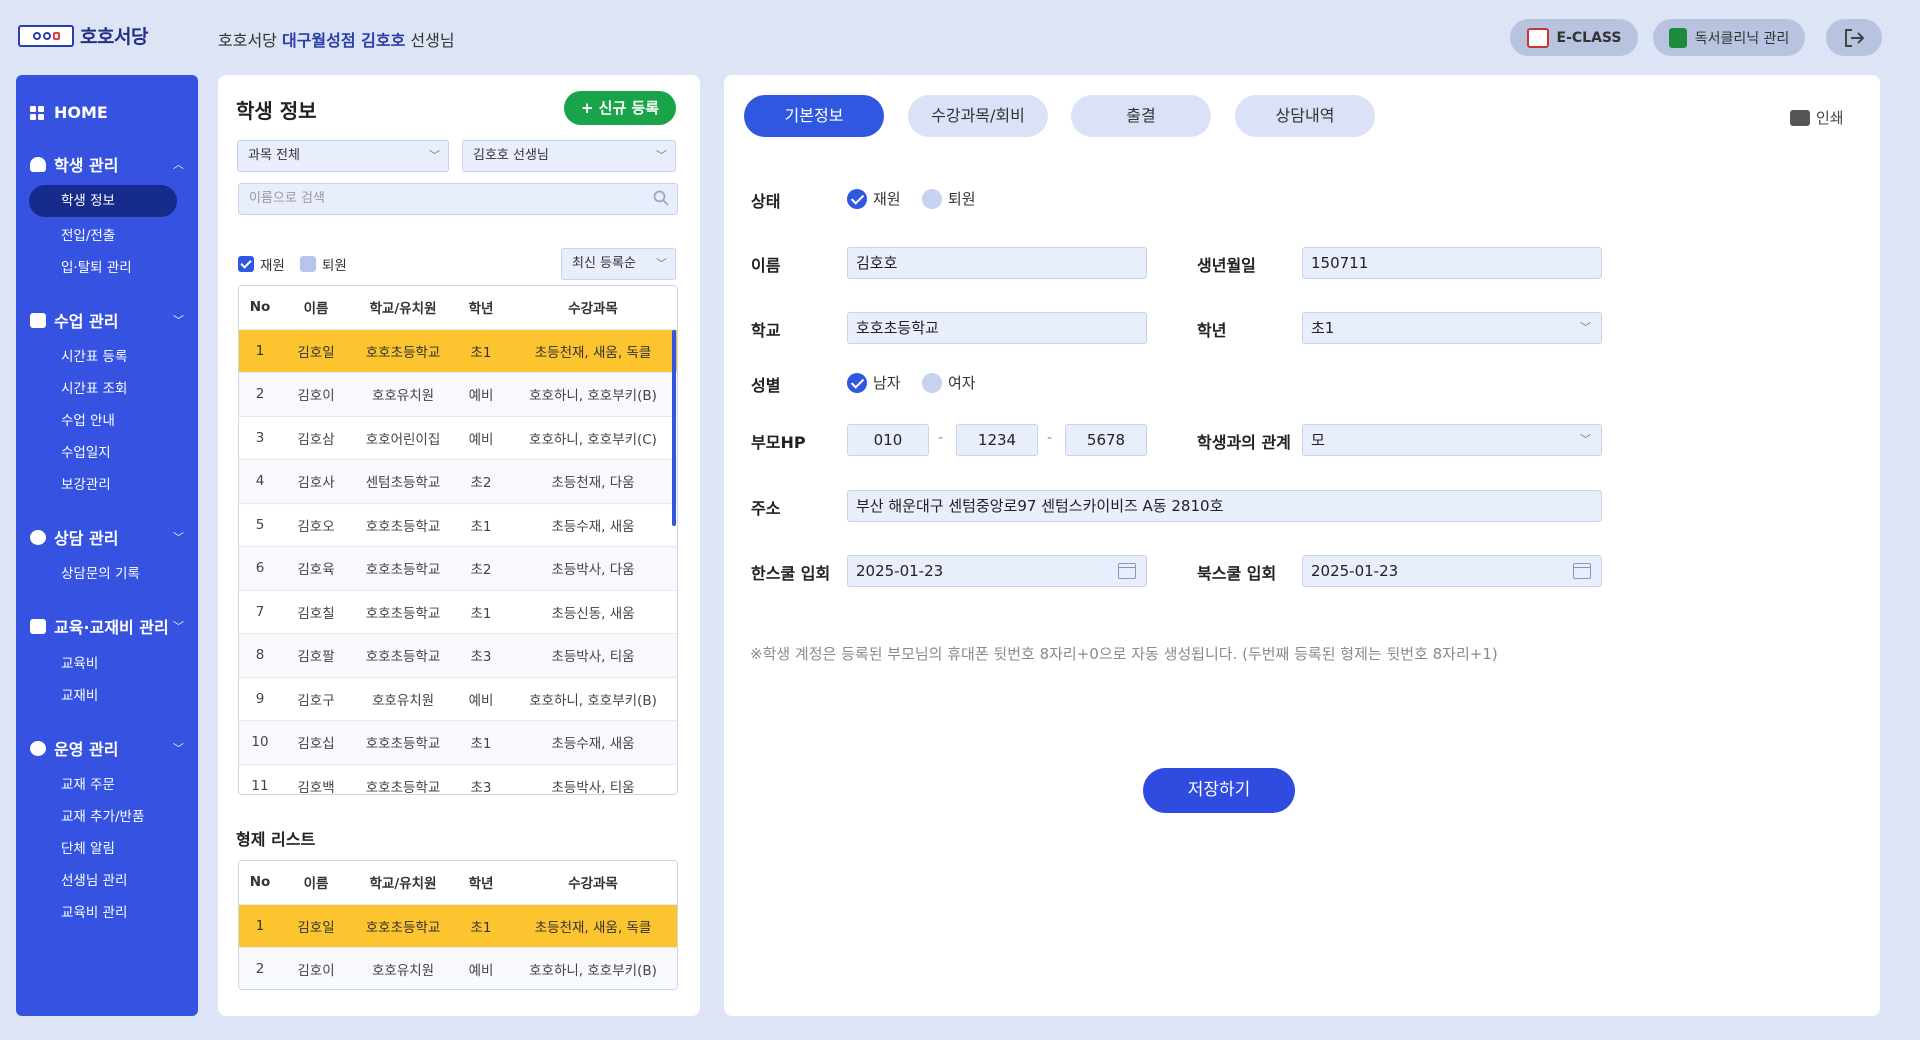 This screenshot has height=1040, width=1920. What do you see at coordinates (997, 328) in the screenshot?
I see `school-field: 호호초등학교` at bounding box center [997, 328].